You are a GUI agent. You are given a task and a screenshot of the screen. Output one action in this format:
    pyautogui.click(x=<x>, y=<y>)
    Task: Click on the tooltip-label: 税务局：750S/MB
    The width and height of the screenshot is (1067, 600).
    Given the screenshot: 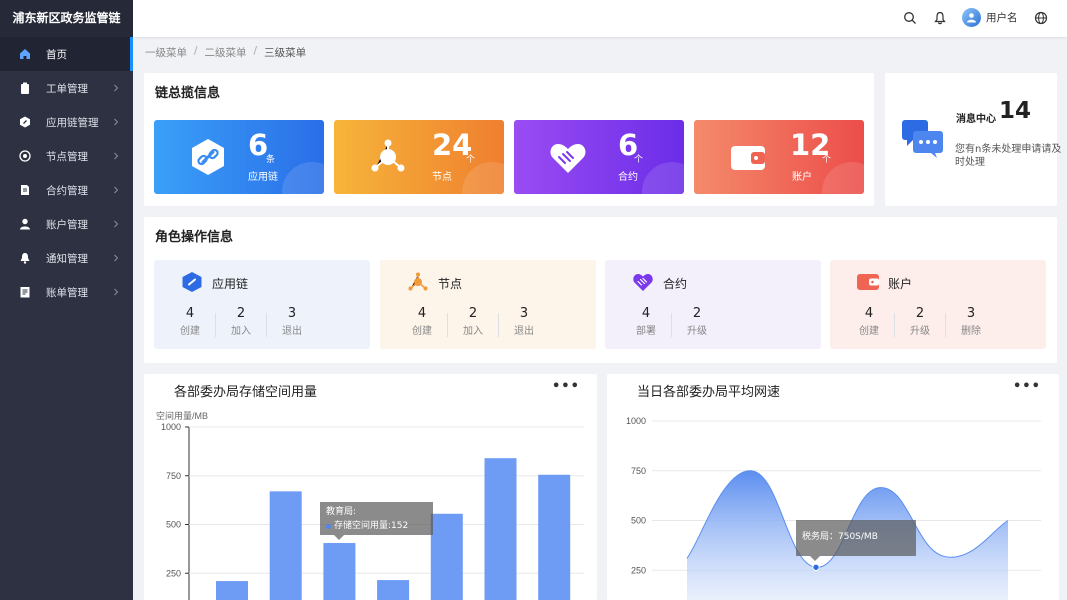 What is the action you would take?
    pyautogui.click(x=840, y=537)
    